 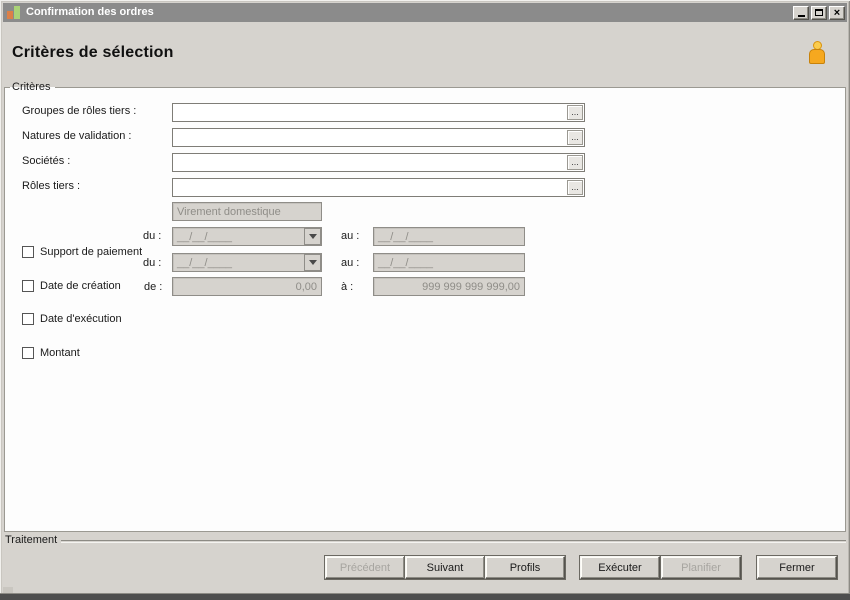 I want to click on montant-checkbox, so click(x=28, y=353).